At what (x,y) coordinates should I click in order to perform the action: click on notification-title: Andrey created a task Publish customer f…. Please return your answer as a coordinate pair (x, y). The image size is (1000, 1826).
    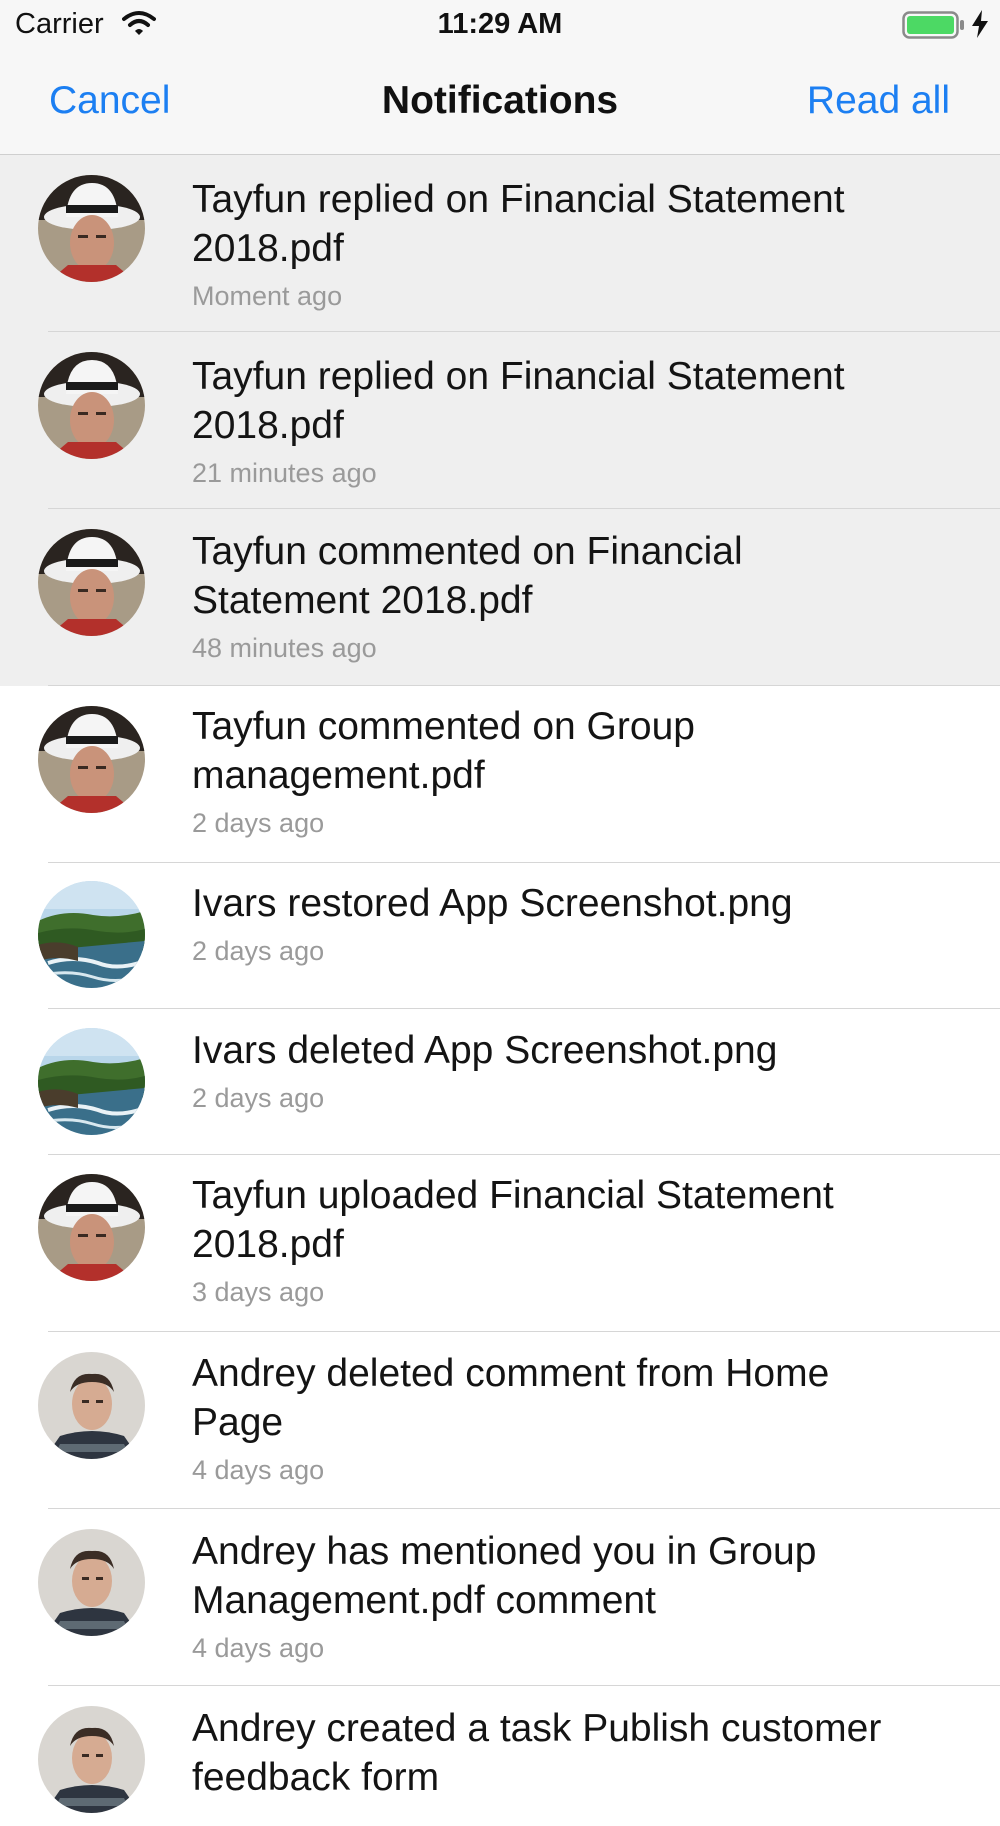
    Looking at the image, I should click on (537, 1753).